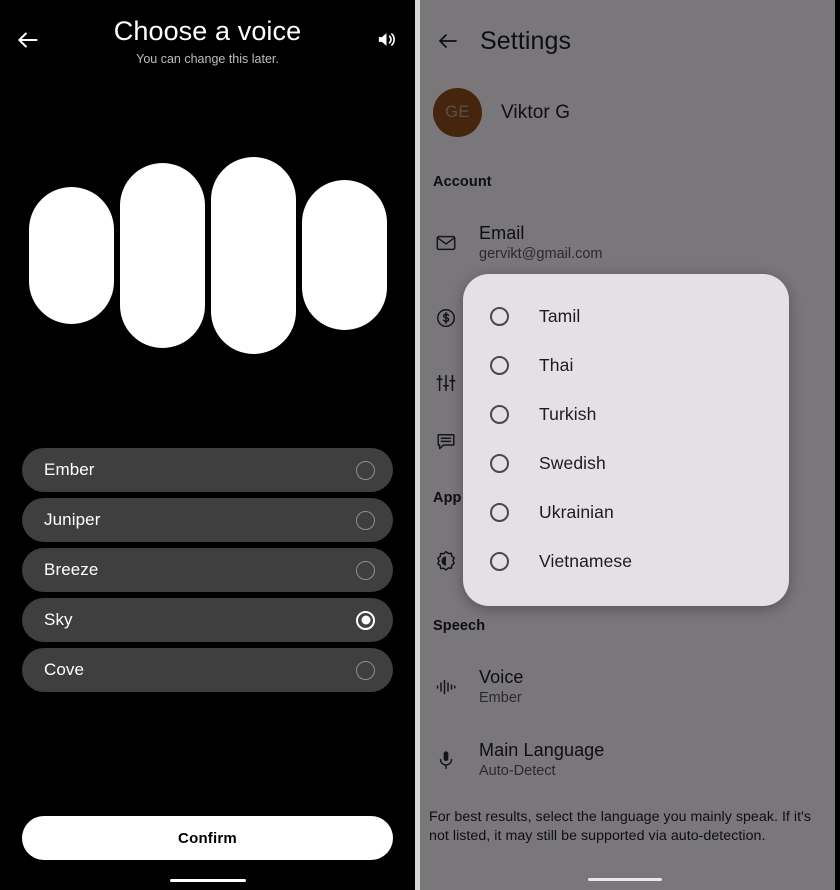 The height and width of the screenshot is (890, 840). I want to click on language-option-label: Ukrainian, so click(576, 512).